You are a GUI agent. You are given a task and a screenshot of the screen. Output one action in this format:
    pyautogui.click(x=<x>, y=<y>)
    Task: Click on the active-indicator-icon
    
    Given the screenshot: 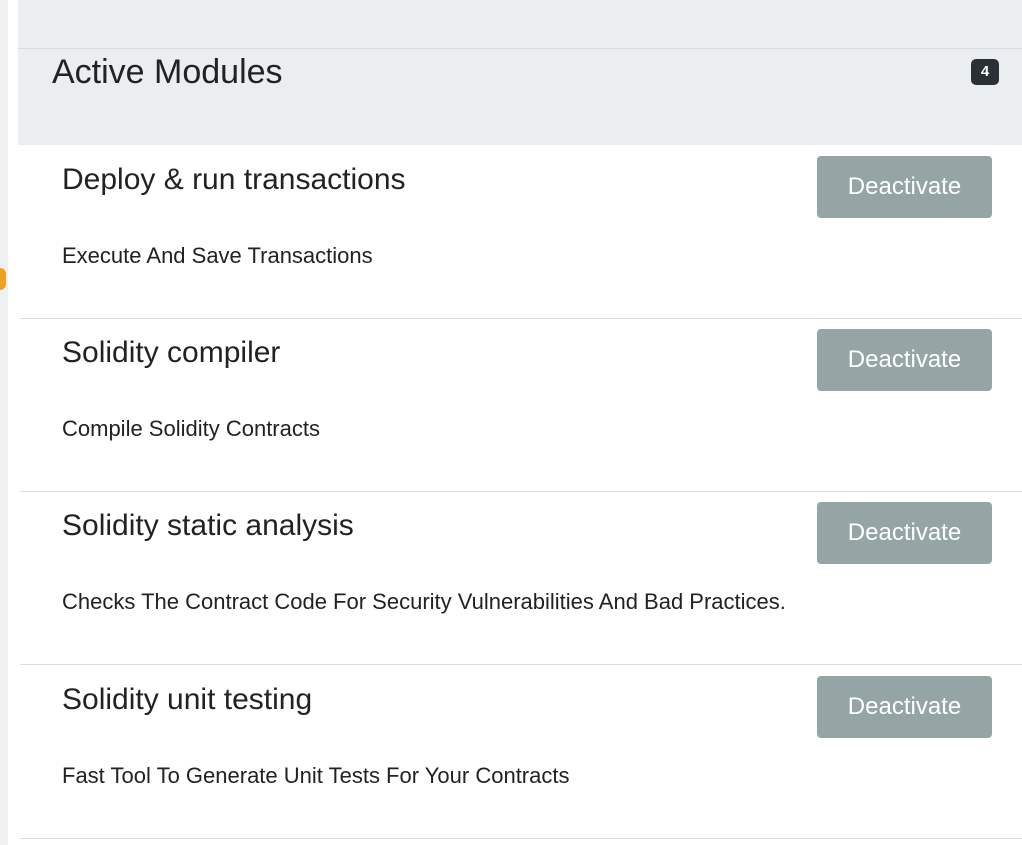 What is the action you would take?
    pyautogui.click(x=3, y=279)
    